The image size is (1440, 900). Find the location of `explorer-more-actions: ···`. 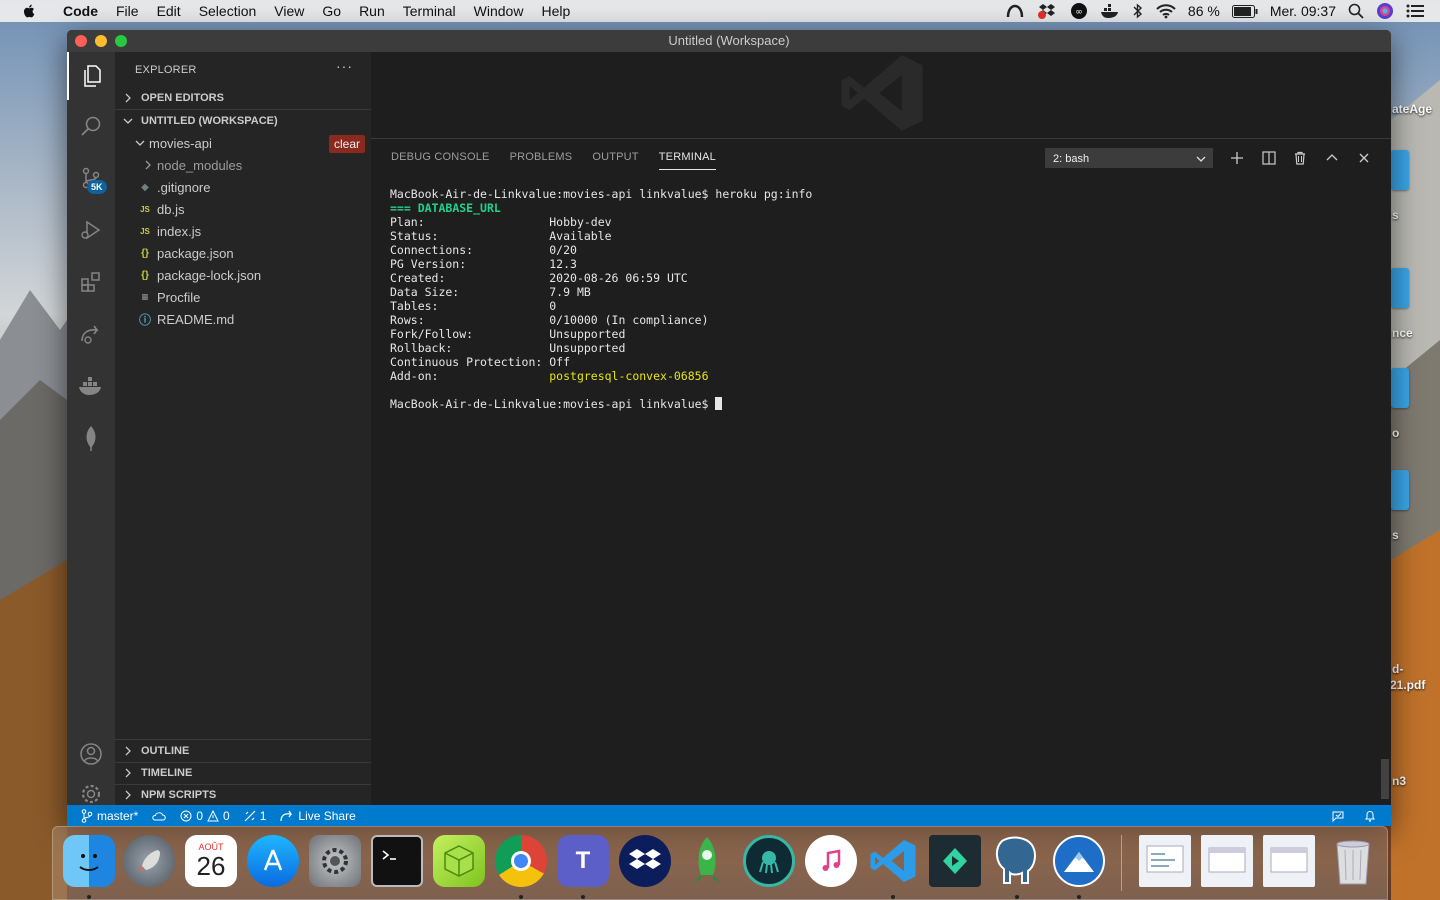

explorer-more-actions: ··· is located at coordinates (344, 66).